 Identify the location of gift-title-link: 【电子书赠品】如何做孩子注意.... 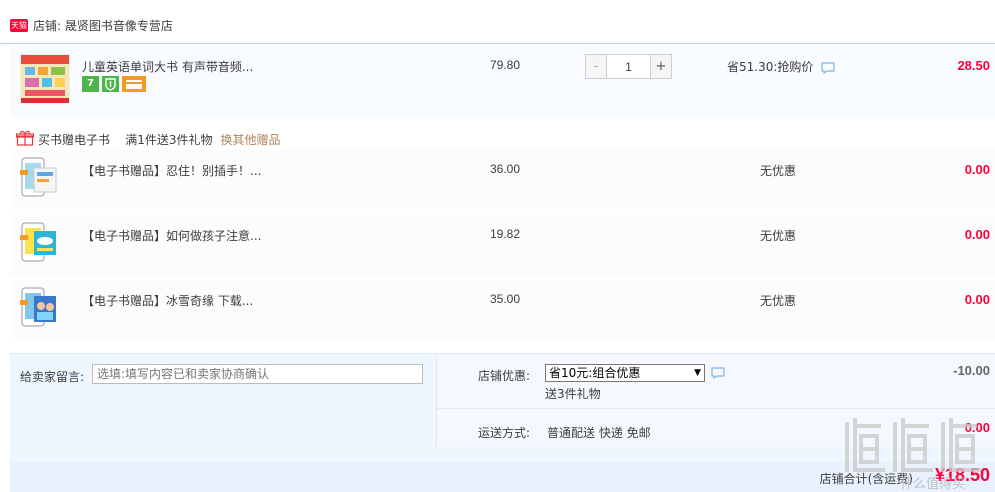
(171, 235).